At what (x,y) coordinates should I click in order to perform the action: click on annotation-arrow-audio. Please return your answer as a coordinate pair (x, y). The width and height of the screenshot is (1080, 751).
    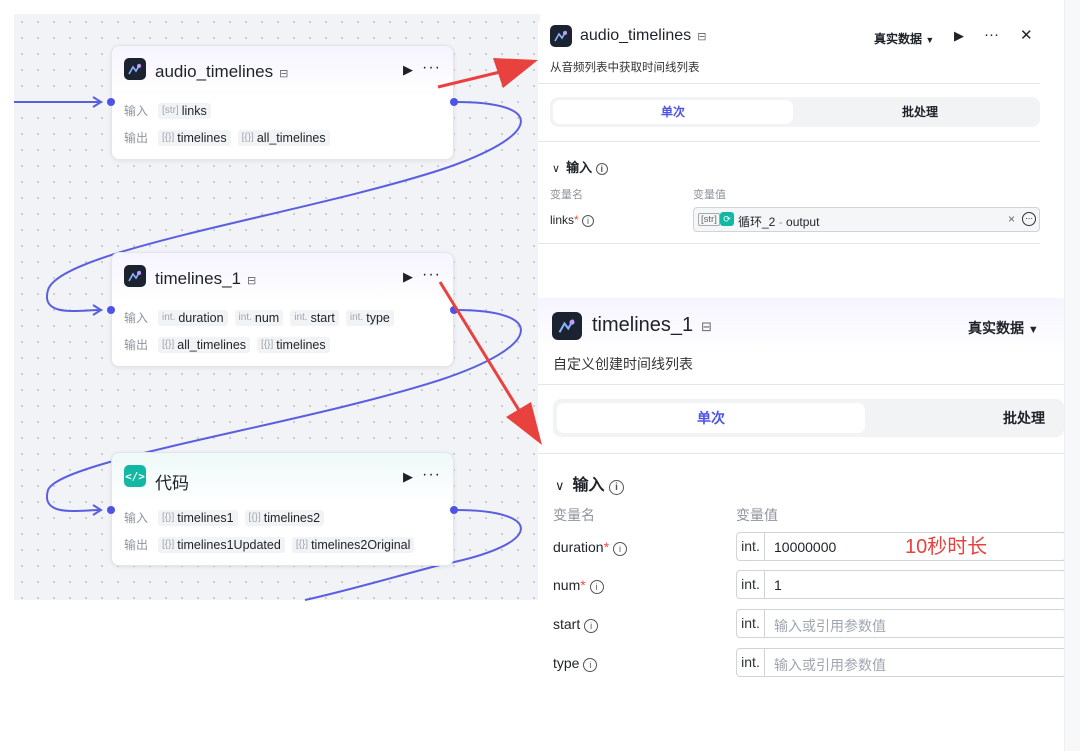
    Looking at the image, I should click on (469, 79).